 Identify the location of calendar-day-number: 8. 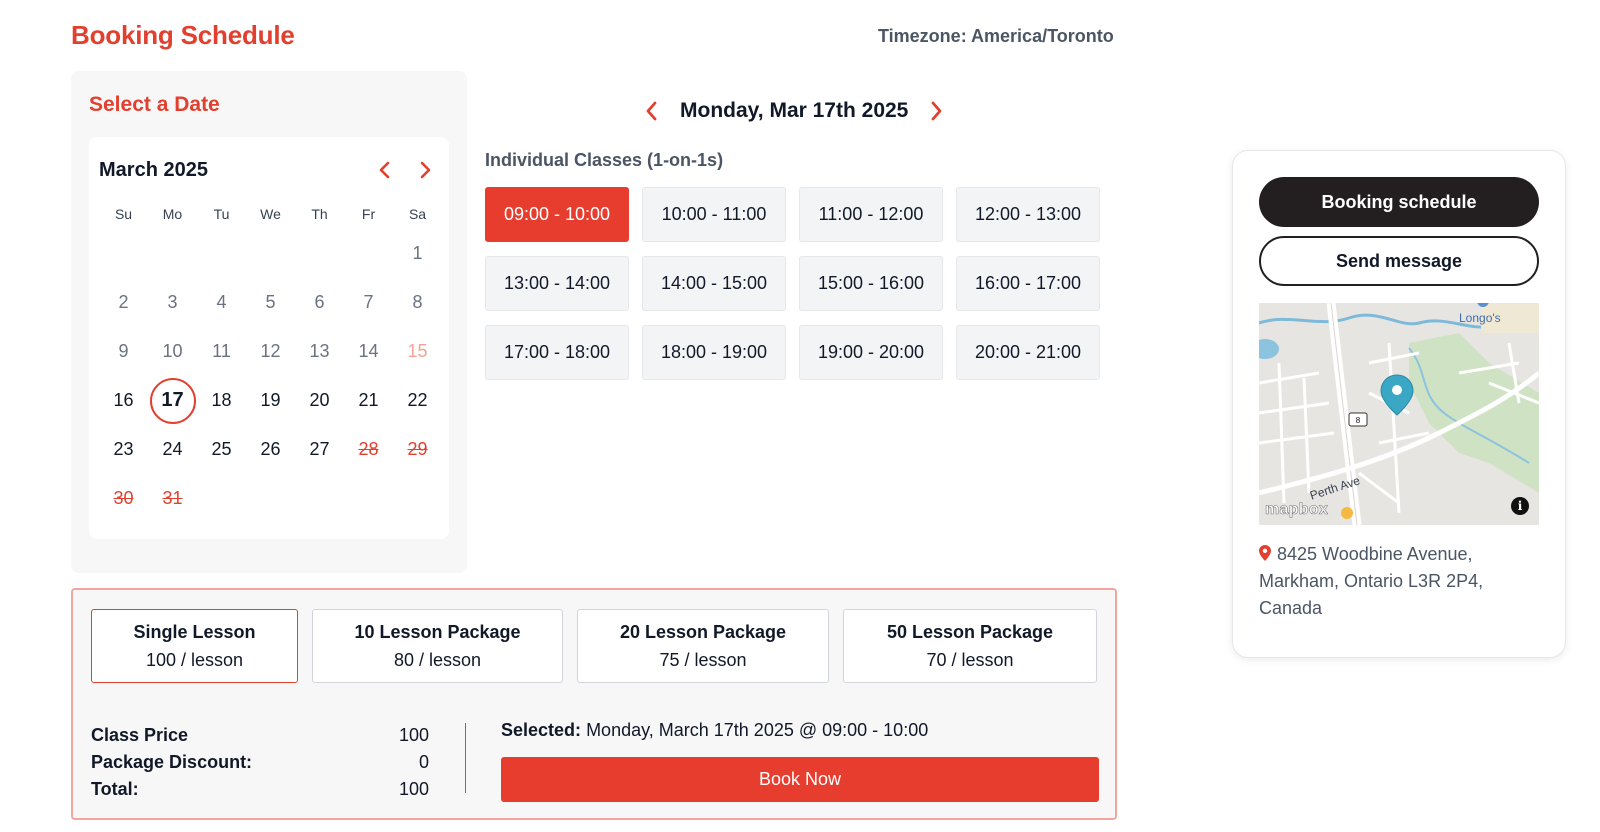
(417, 302).